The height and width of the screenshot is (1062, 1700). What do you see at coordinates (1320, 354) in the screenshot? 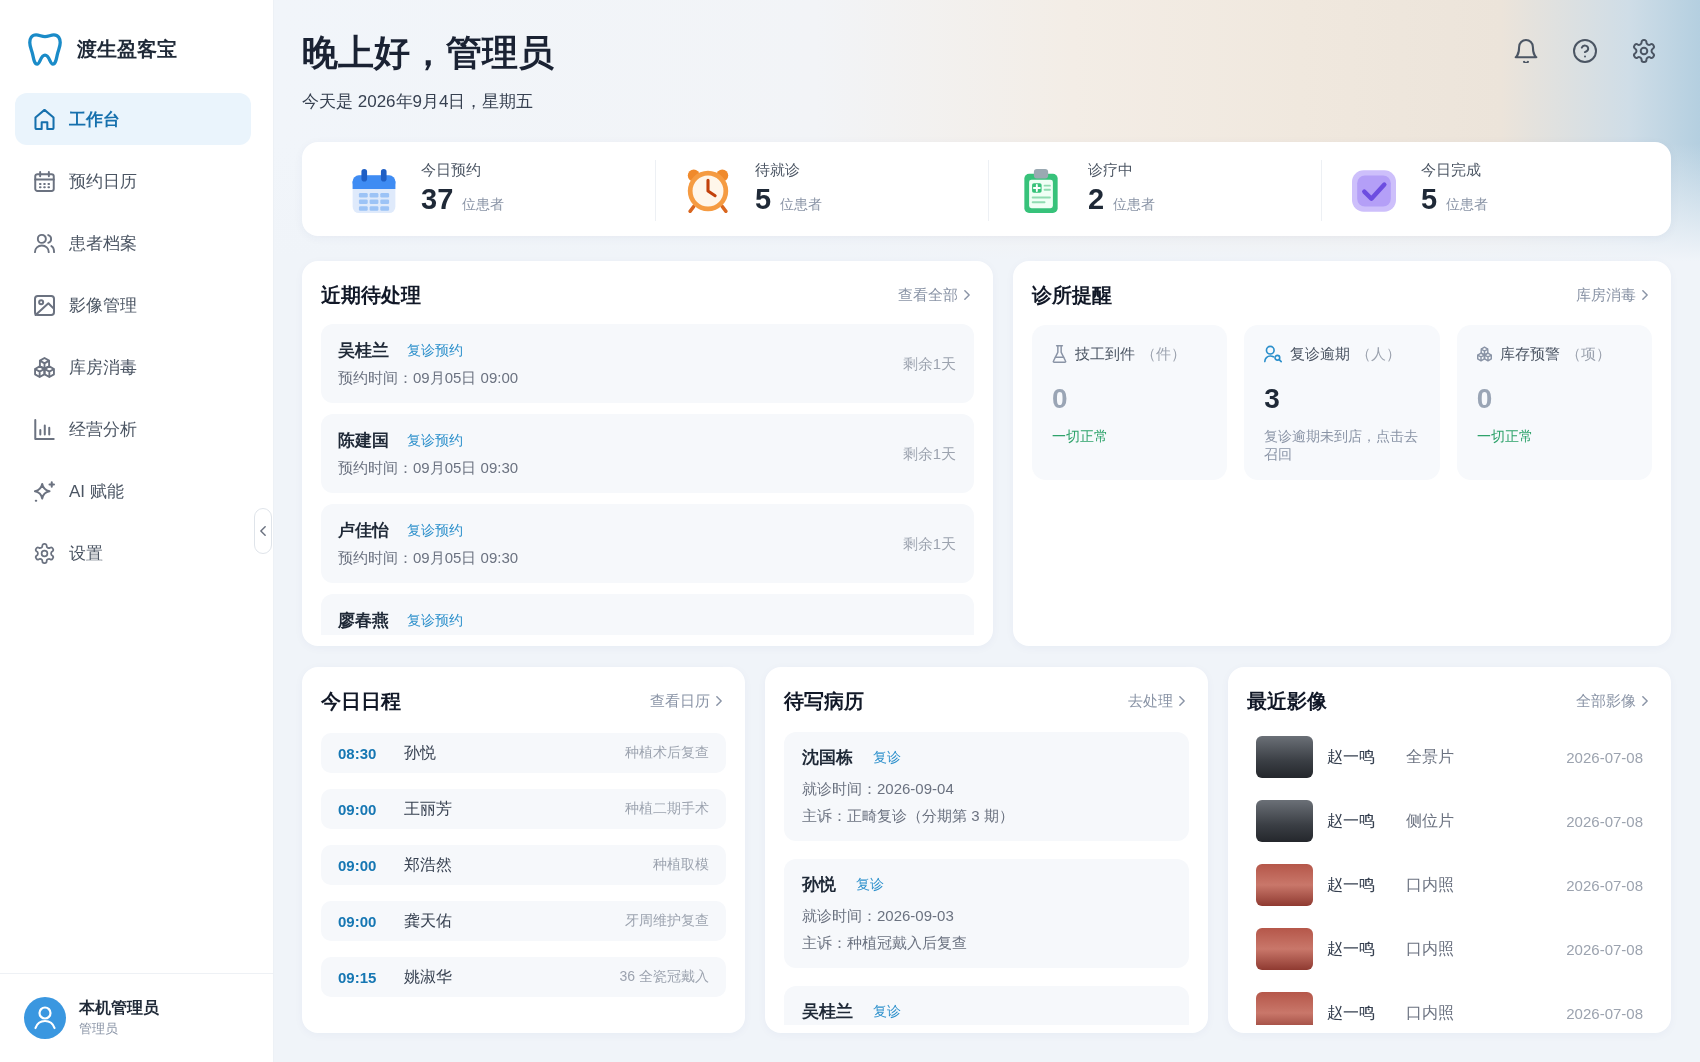
I see `reminder-label: 复诊逾期` at bounding box center [1320, 354].